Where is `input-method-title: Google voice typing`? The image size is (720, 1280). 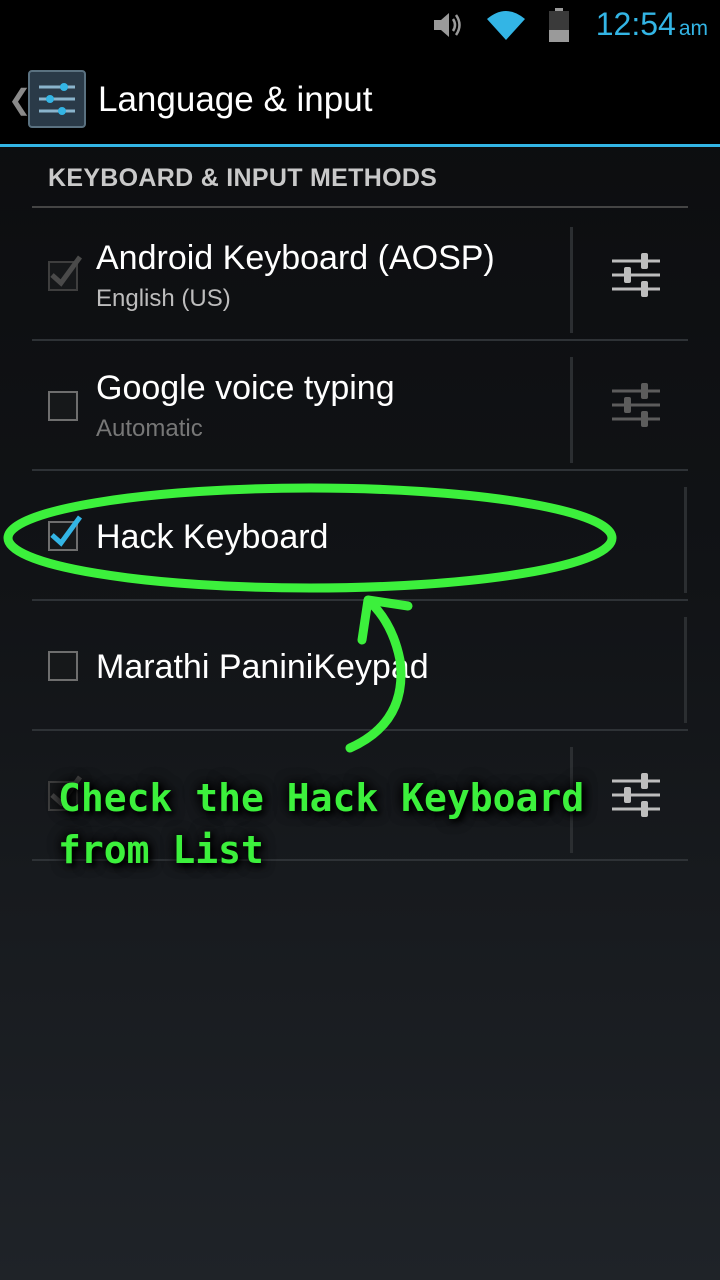 input-method-title: Google voice typing is located at coordinates (245, 388).